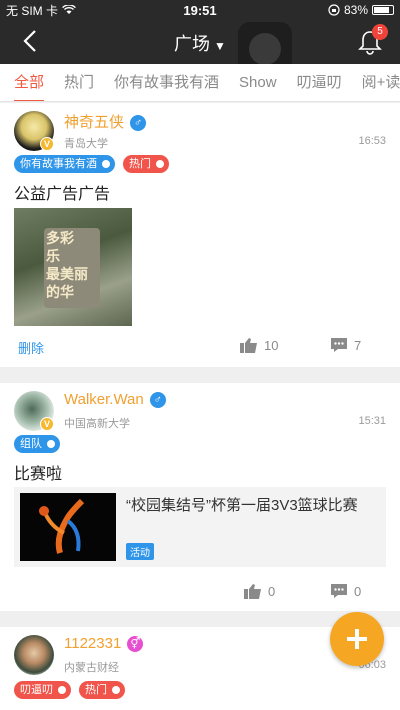  I want to click on page-title: 广场, so click(192, 44).